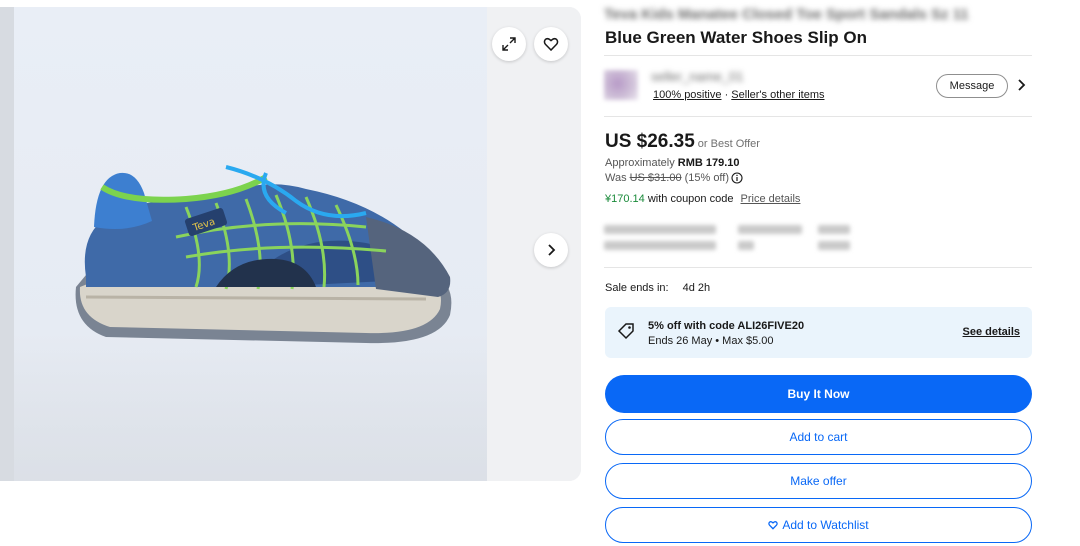  What do you see at coordinates (818, 525) in the screenshot?
I see `add-to-watchlist-button: Add to Watchlist` at bounding box center [818, 525].